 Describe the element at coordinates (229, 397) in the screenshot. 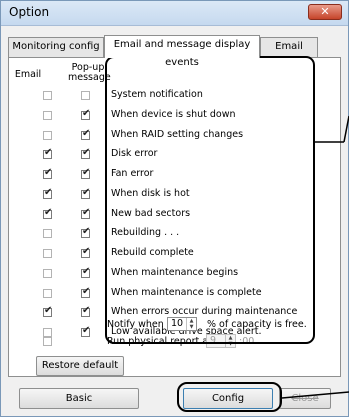

I see `annotation-config-highlight` at that location.